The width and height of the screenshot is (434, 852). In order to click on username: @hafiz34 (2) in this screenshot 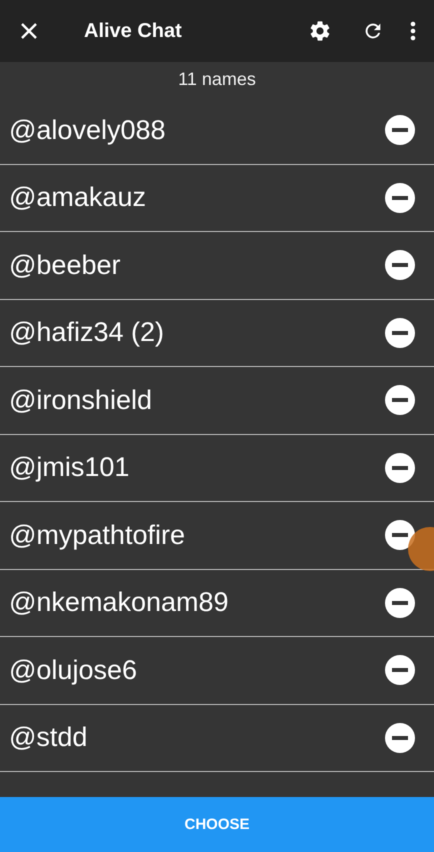, I will do `click(86, 332)`.